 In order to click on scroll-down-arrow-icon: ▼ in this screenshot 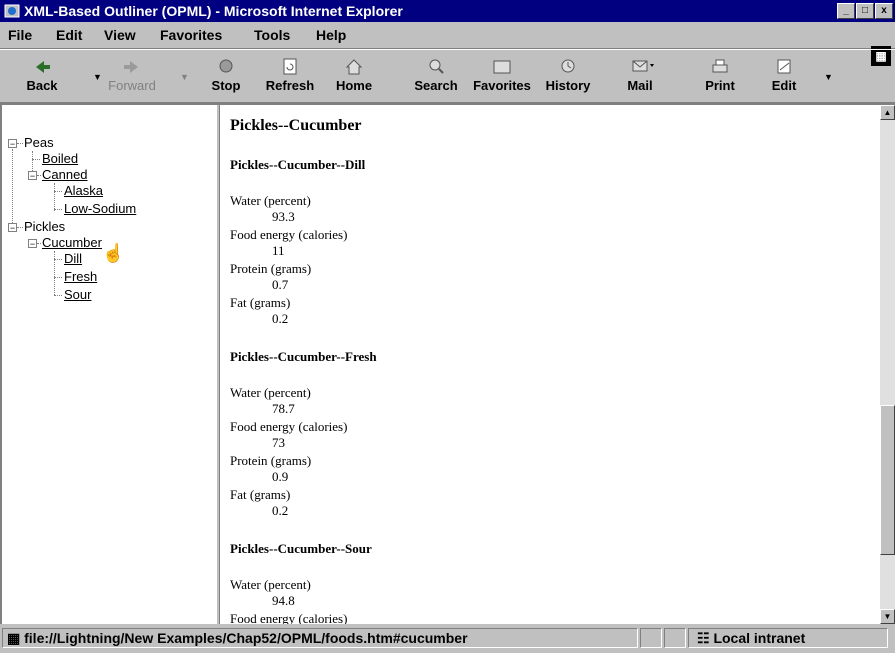, I will do `click(887, 616)`.